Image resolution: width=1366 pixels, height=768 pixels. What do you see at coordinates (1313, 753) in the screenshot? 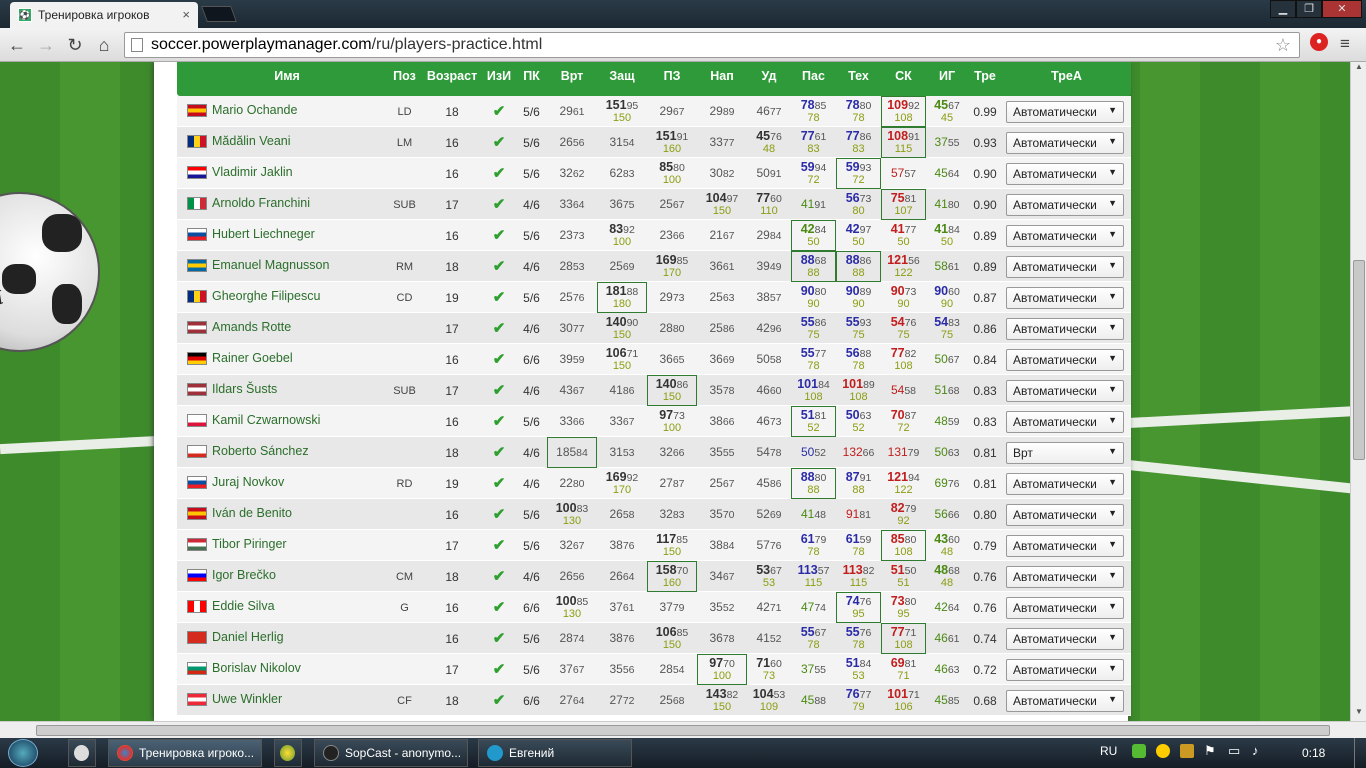
I see `clock: 0:18` at bounding box center [1313, 753].